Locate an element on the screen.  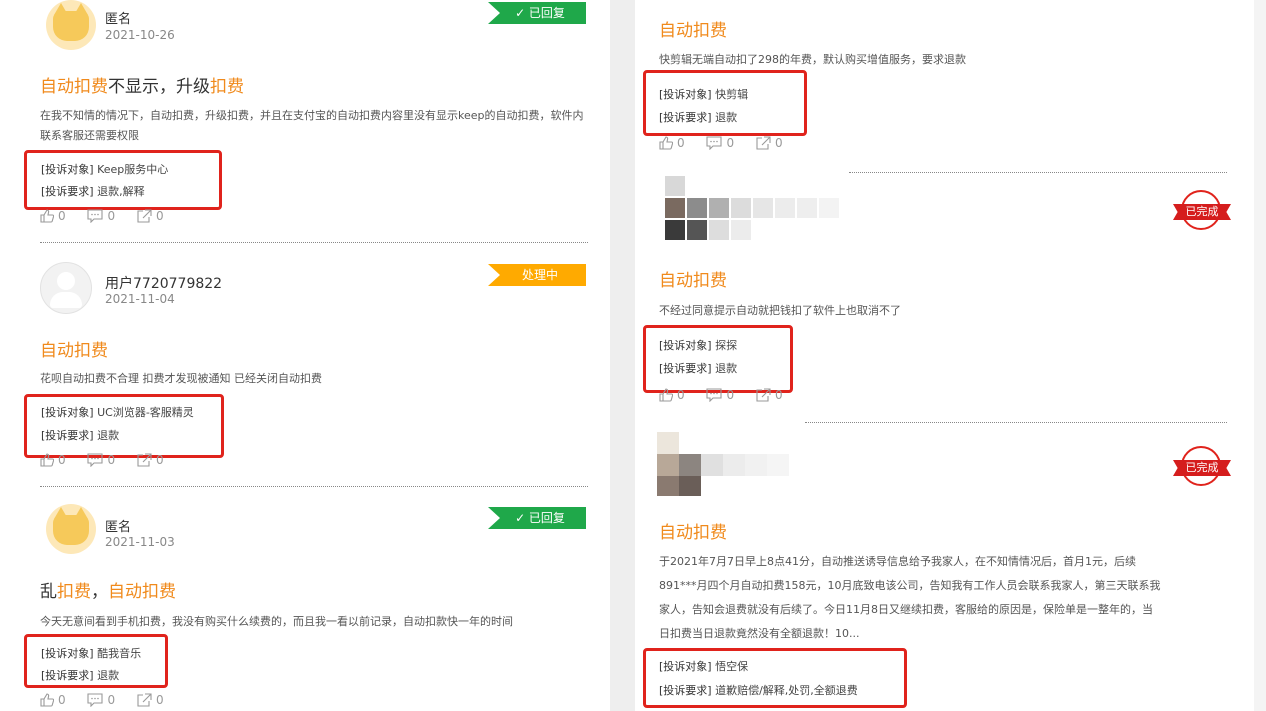
complaint-title: 乱扣费，自动扣费 is located at coordinates (108, 589).